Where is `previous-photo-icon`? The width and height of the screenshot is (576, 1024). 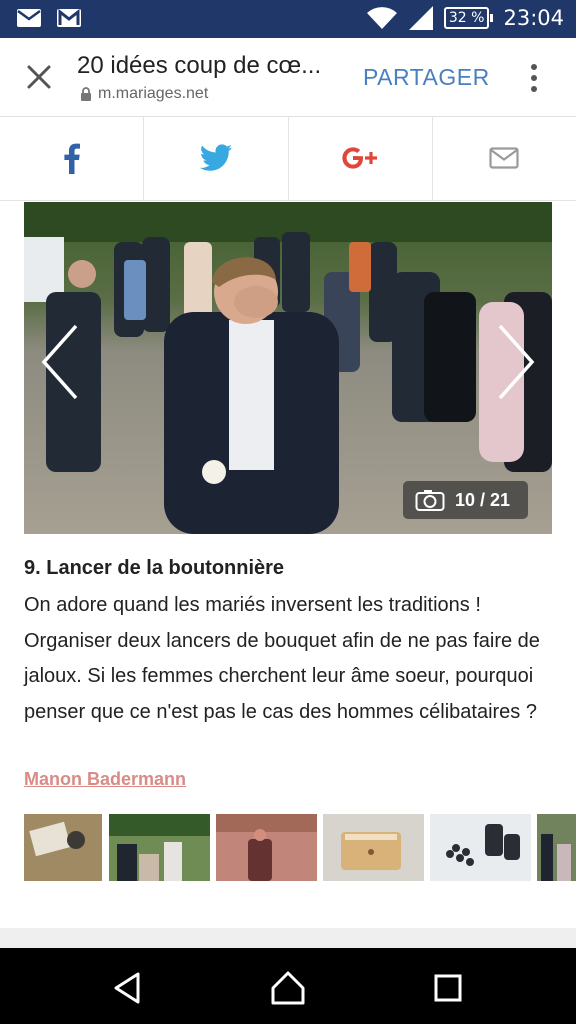
previous-photo-icon is located at coordinates (60, 362).